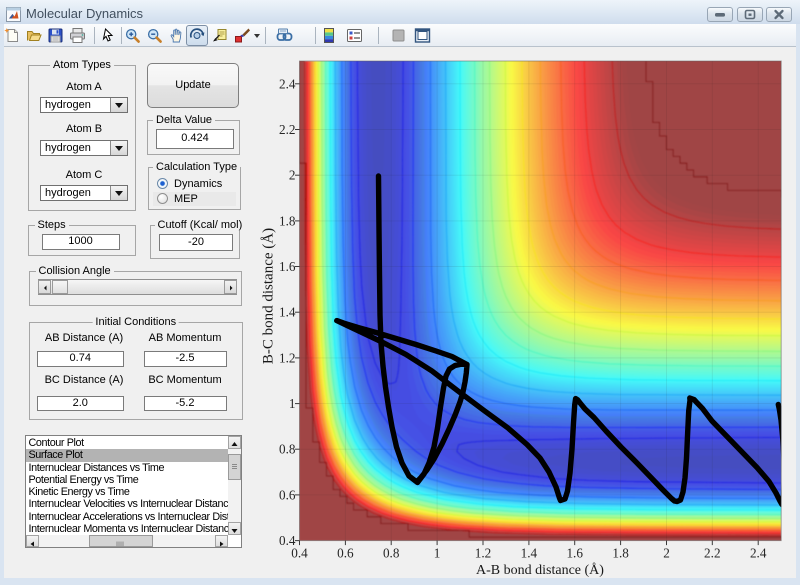 The height and width of the screenshot is (585, 800). Describe the element at coordinates (269, 296) in the screenshot. I see `svg-text: B-C bond distance (Å)` at that location.